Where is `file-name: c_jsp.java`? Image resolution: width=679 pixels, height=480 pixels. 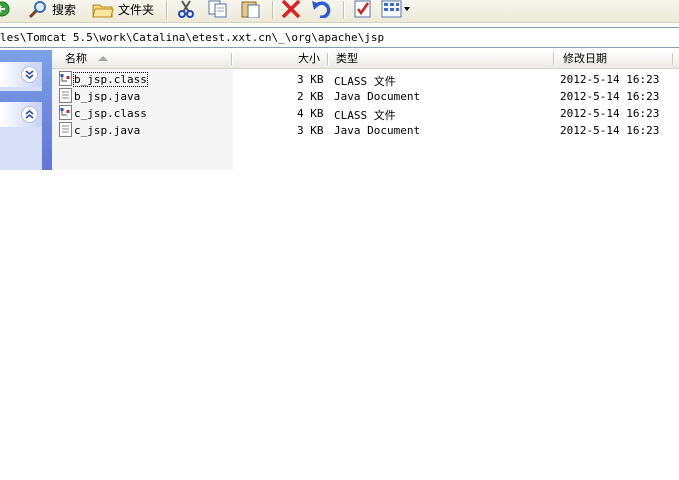
file-name: c_jsp.java is located at coordinates (107, 130).